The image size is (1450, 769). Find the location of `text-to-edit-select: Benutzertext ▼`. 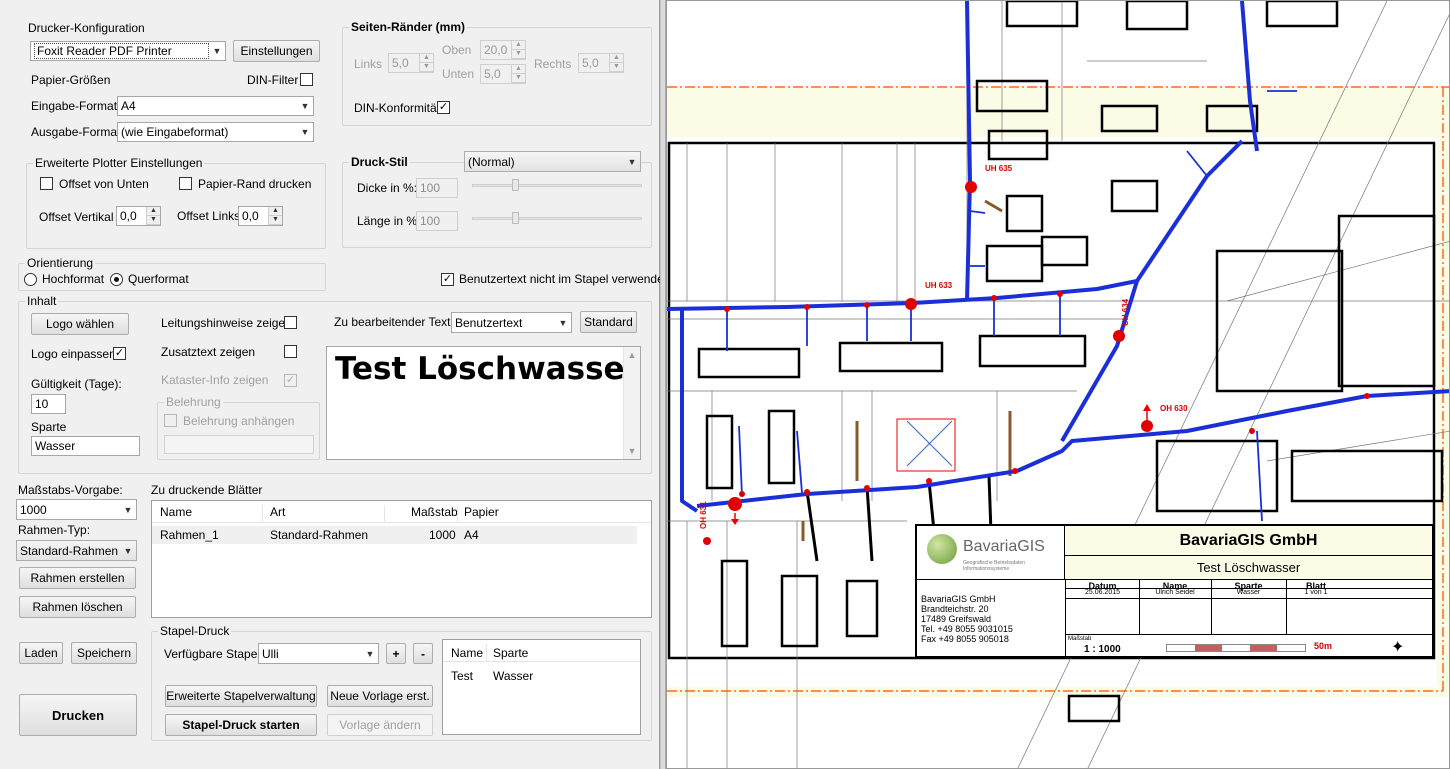

text-to-edit-select: Benutzertext ▼ is located at coordinates (511, 322).